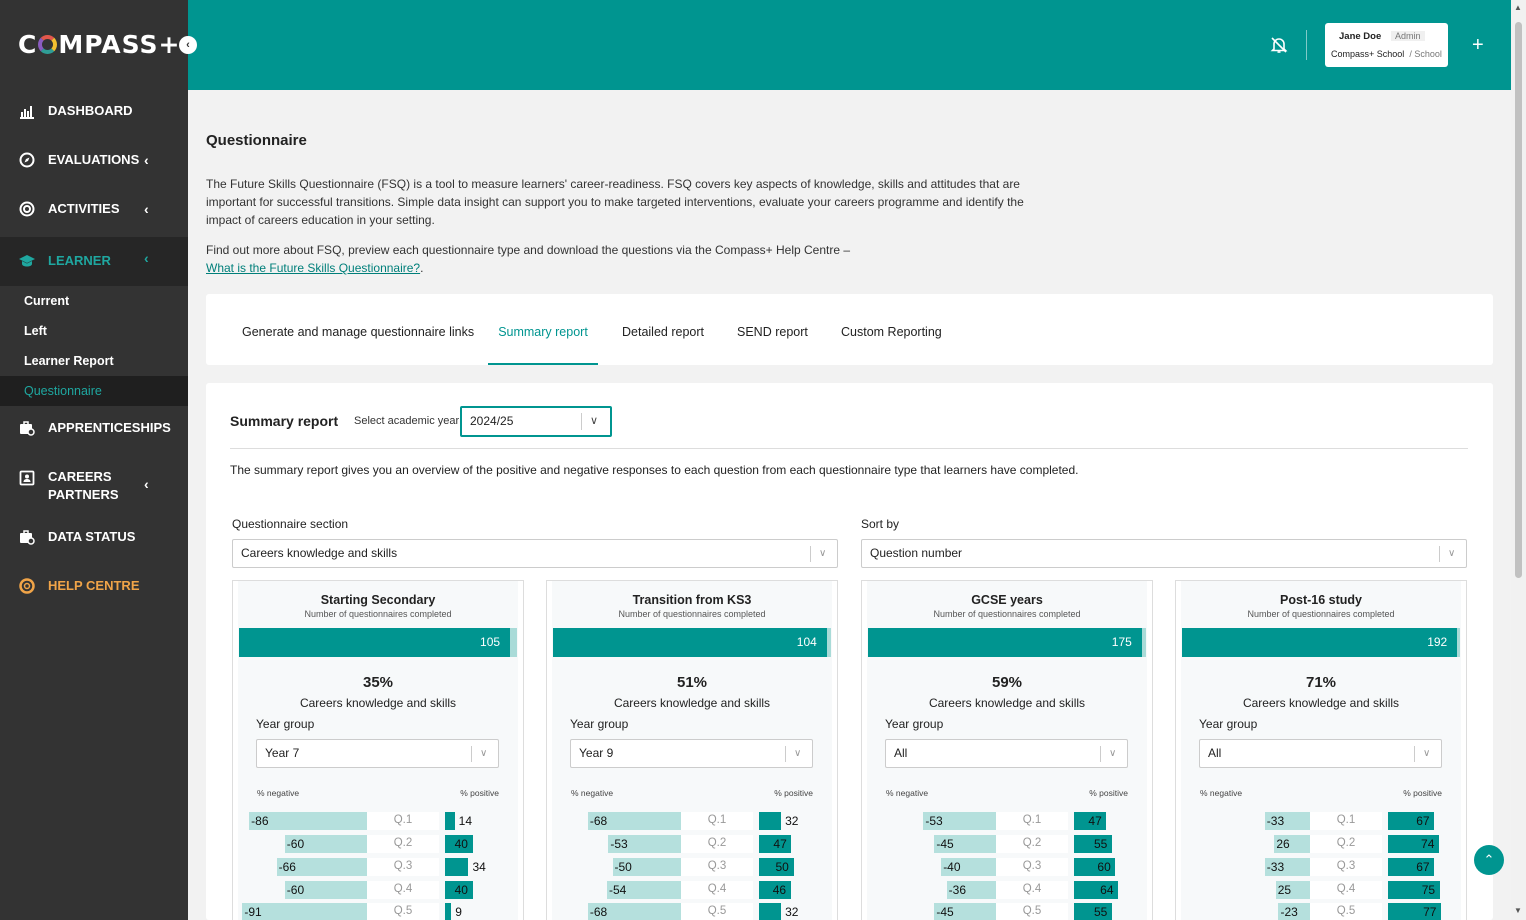  I want to click on header-divider, so click(1306, 45).